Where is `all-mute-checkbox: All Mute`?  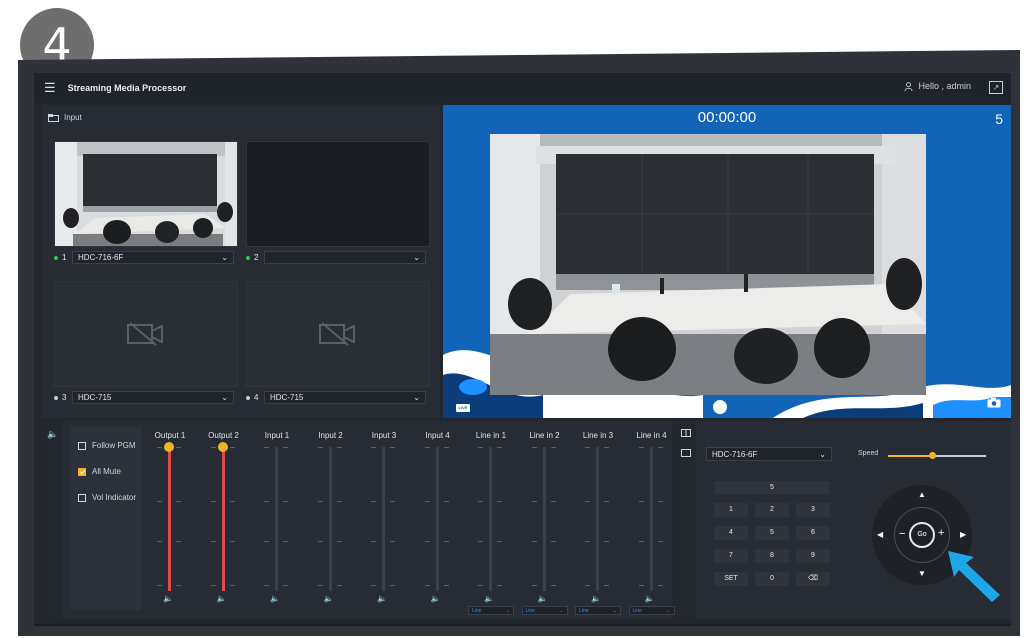 all-mute-checkbox: All Mute is located at coordinates (99, 471).